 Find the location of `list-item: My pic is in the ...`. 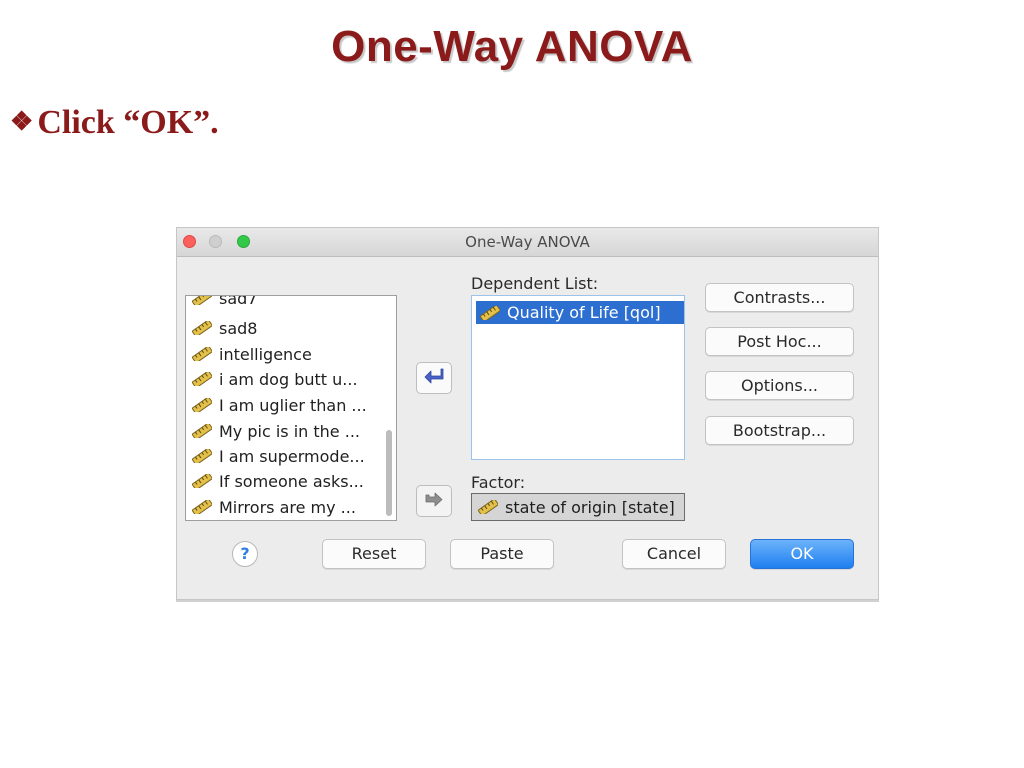

list-item: My pic is in the ... is located at coordinates (276, 431).